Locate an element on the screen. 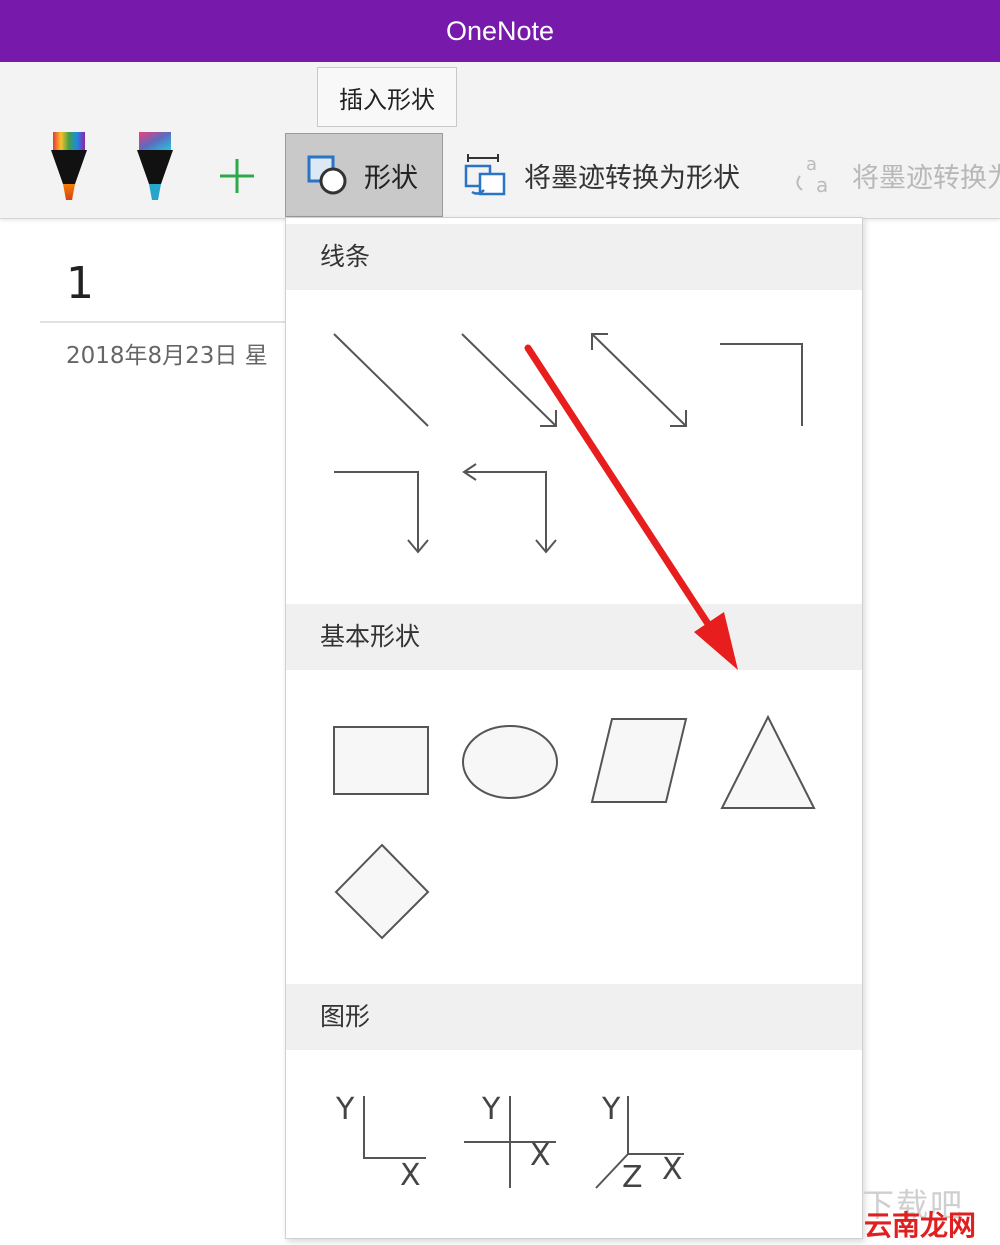 The width and height of the screenshot is (1000, 1245). elbow-double-arrow-shape is located at coordinates (515, 510).